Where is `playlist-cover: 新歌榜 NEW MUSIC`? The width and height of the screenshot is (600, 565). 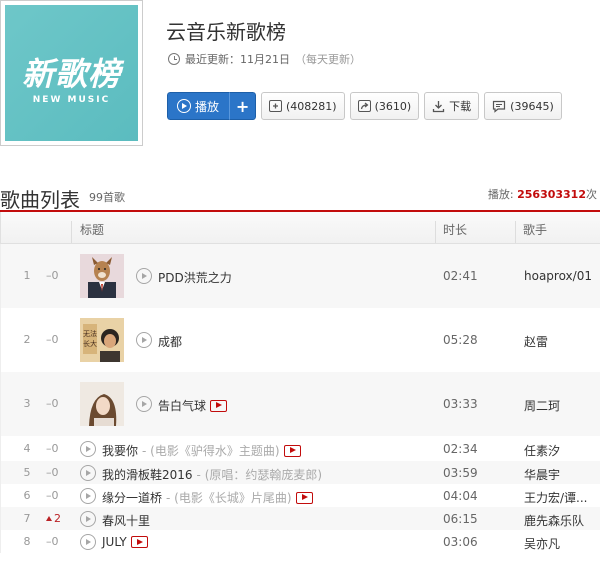
playlist-cover: 新歌榜 NEW MUSIC is located at coordinates (71, 73).